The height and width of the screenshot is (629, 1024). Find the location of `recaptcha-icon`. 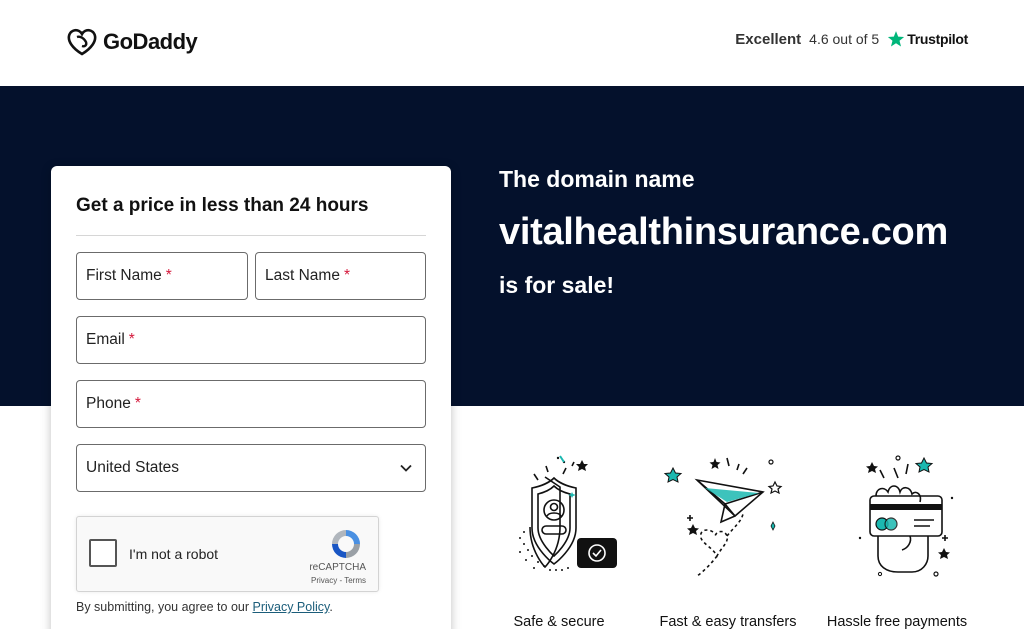

recaptcha-icon is located at coordinates (346, 544).